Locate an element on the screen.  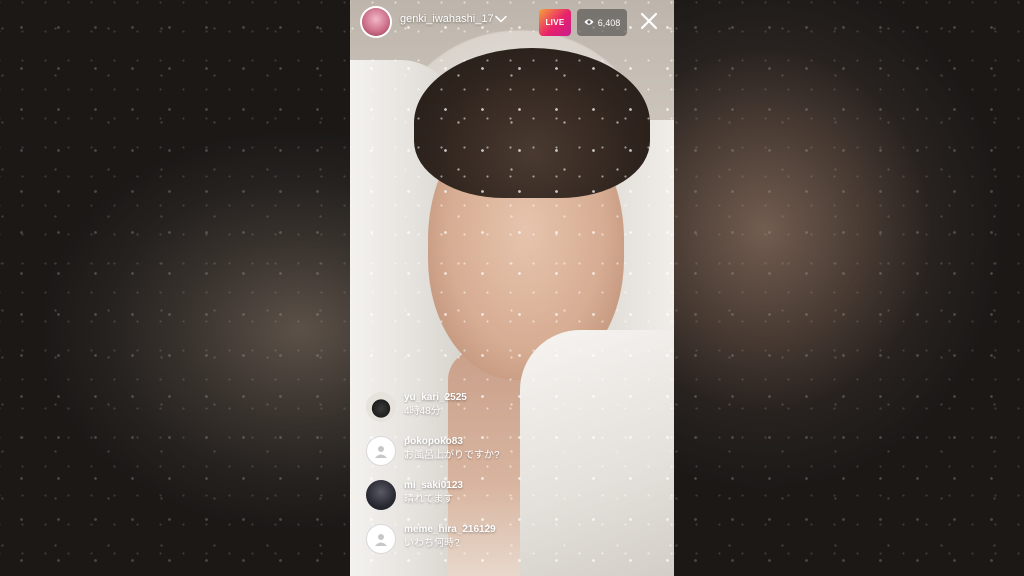
live-badge: LIVE is located at coordinates (555, 22).